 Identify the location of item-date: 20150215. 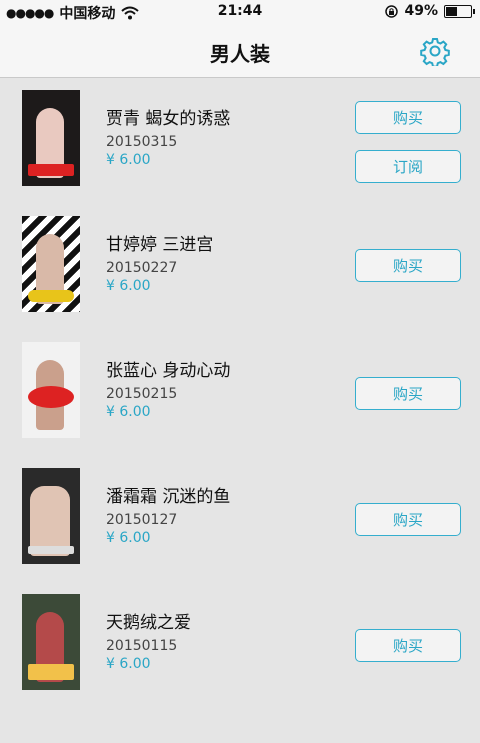
(142, 394).